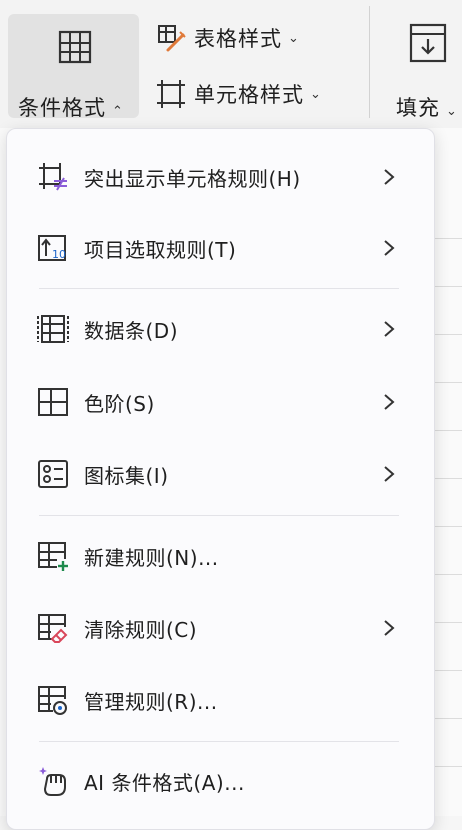 The width and height of the screenshot is (462, 830). I want to click on manage-rules-icon, so click(52, 700).